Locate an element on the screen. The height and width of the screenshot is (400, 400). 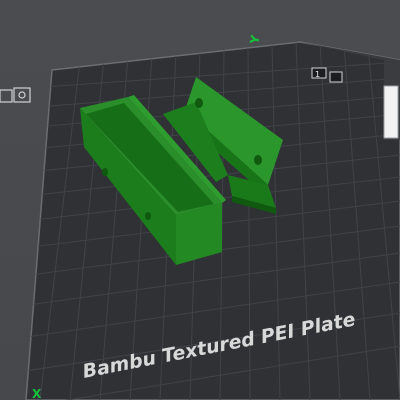
plate-toolbar is located at coordinates (15, 95).